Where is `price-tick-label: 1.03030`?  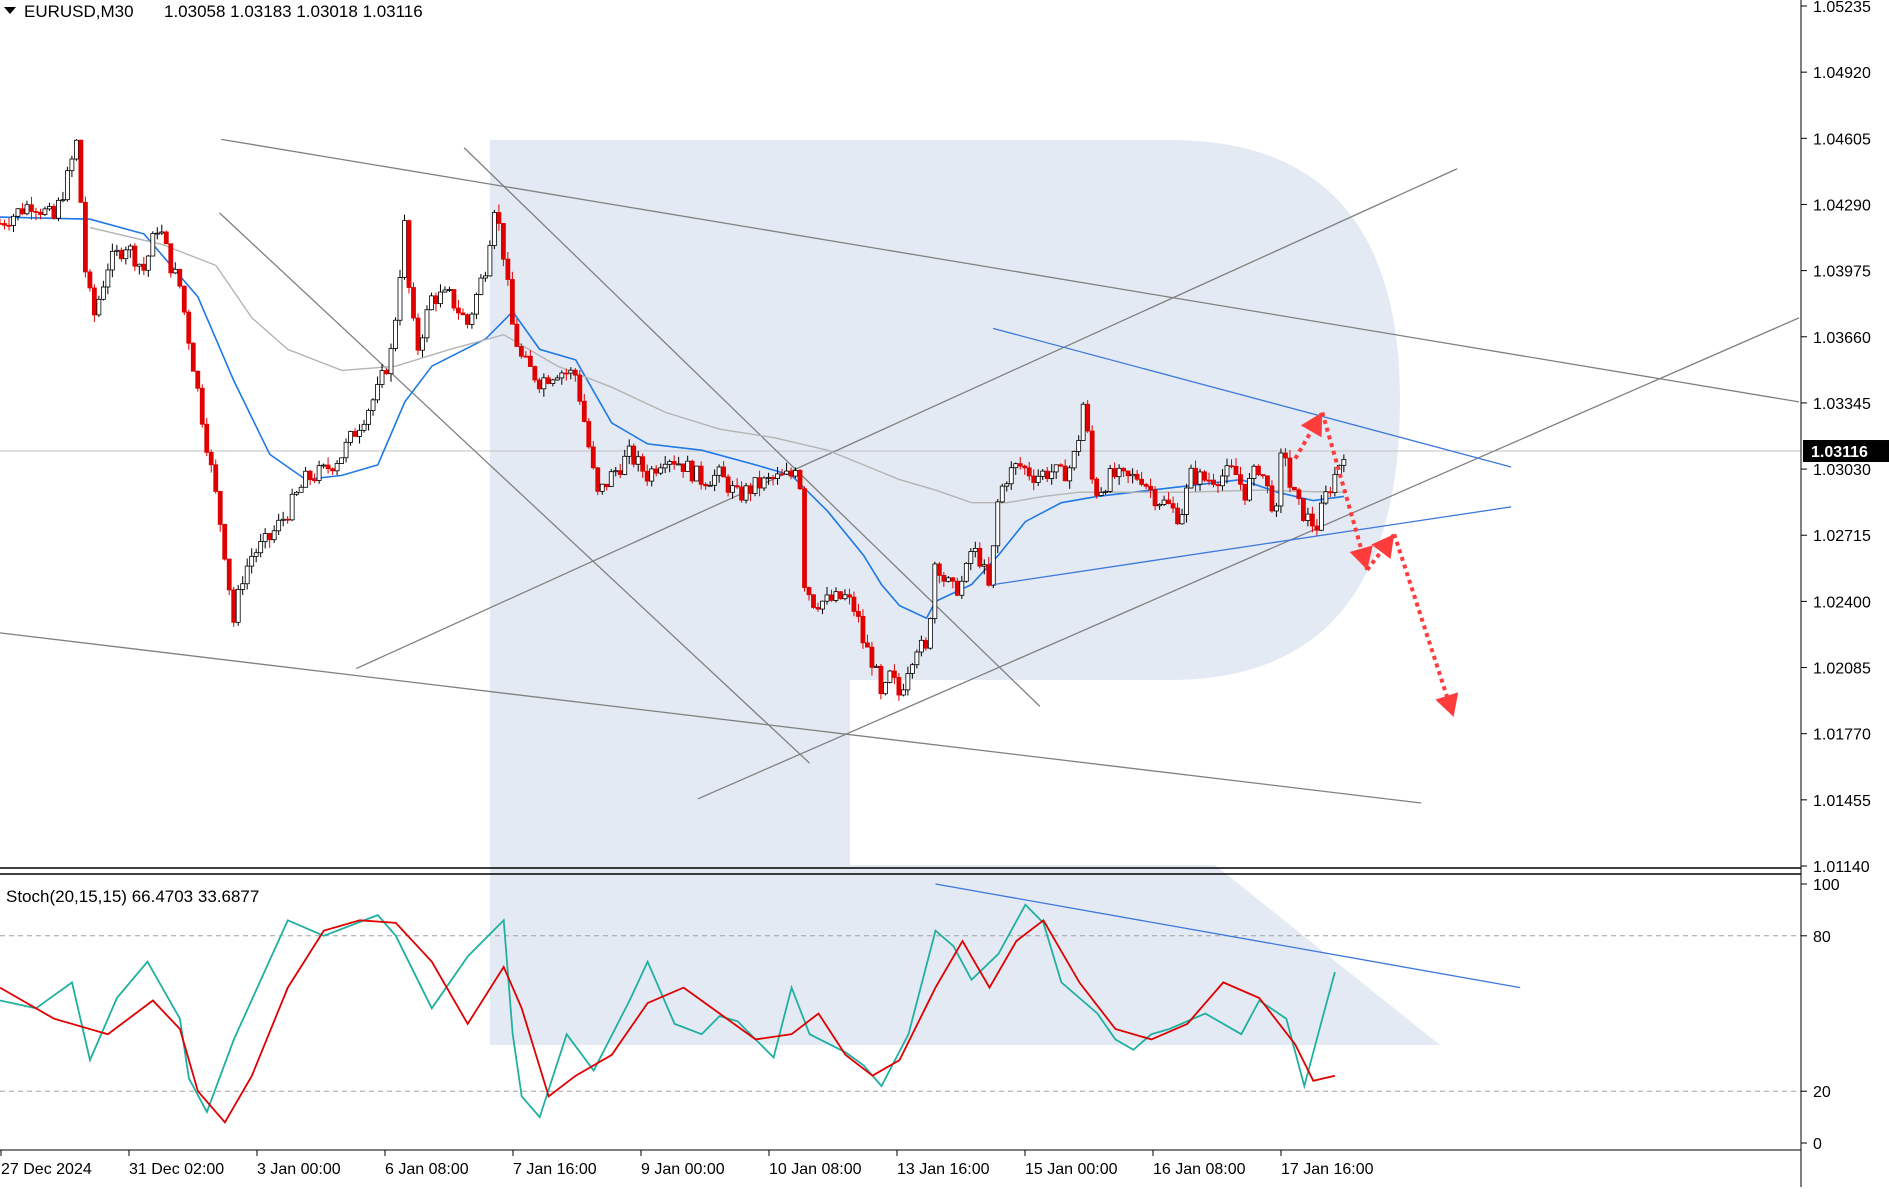 price-tick-label: 1.03030 is located at coordinates (1842, 470).